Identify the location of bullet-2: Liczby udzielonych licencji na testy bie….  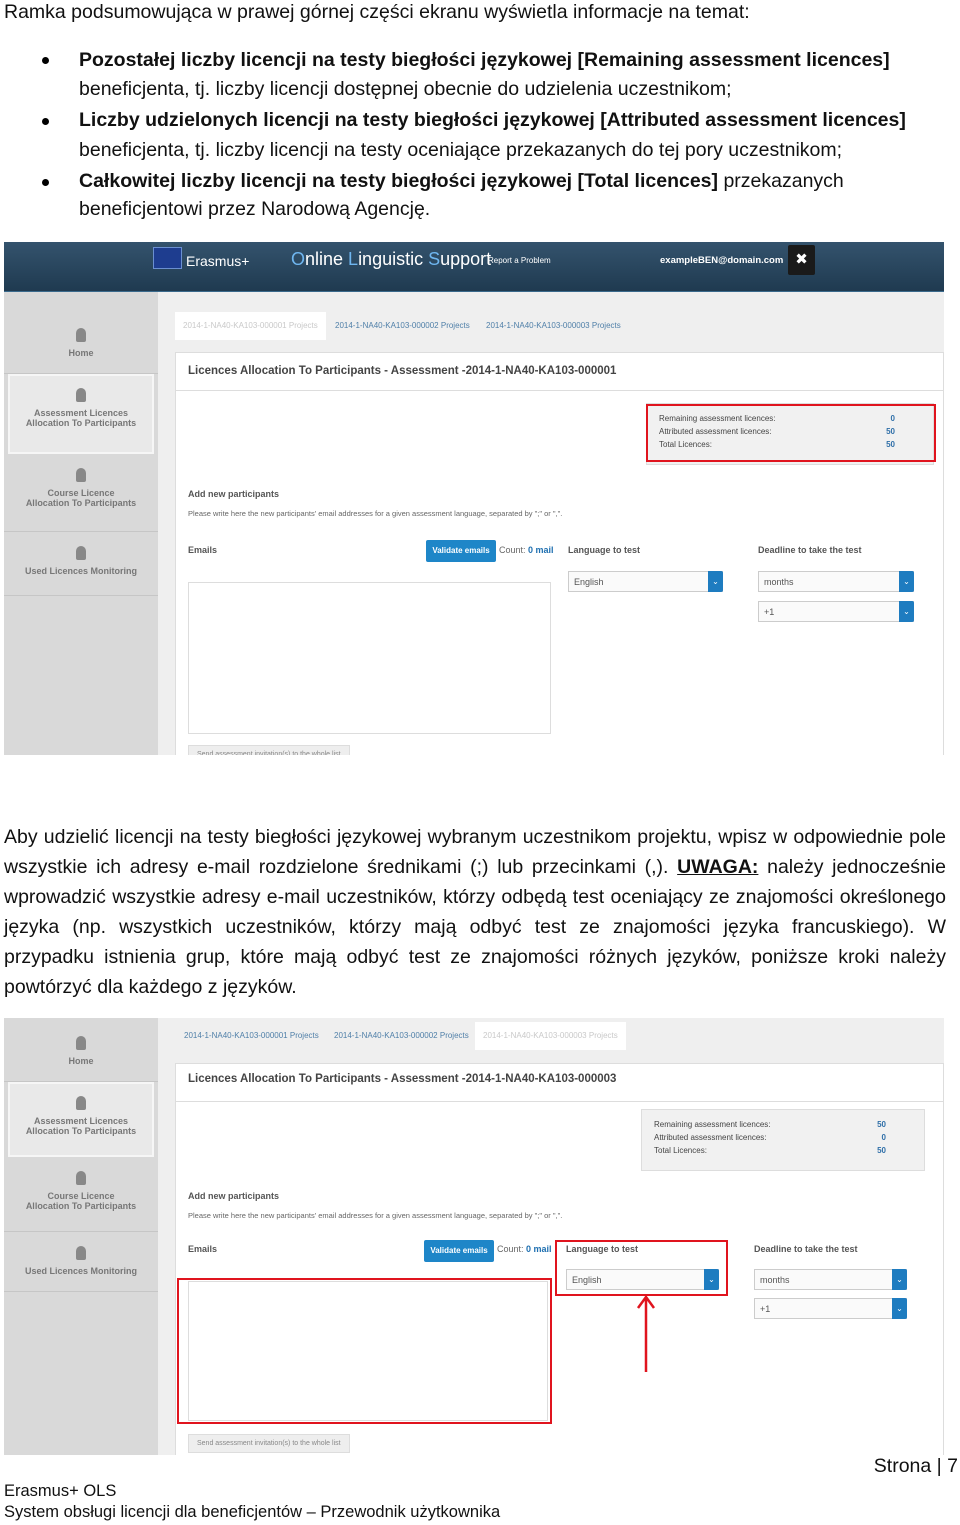
(492, 120).